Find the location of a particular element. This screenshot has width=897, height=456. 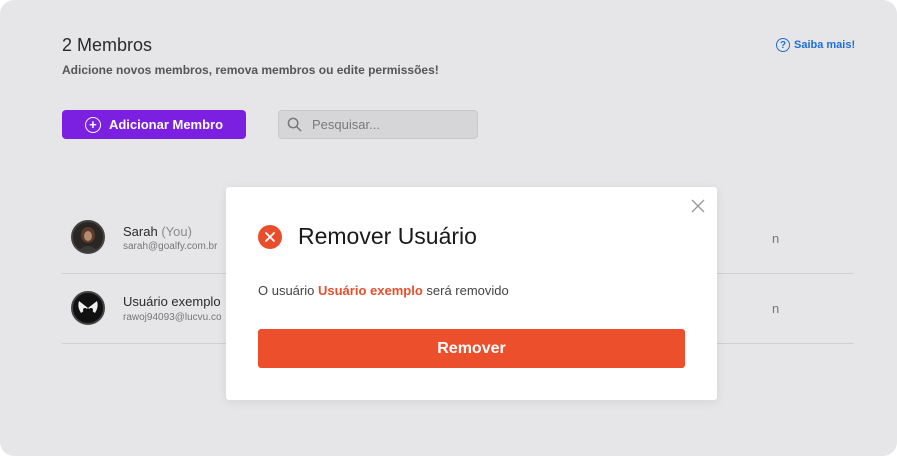

member-email: rawoj94093@lucvu.co is located at coordinates (172, 317).